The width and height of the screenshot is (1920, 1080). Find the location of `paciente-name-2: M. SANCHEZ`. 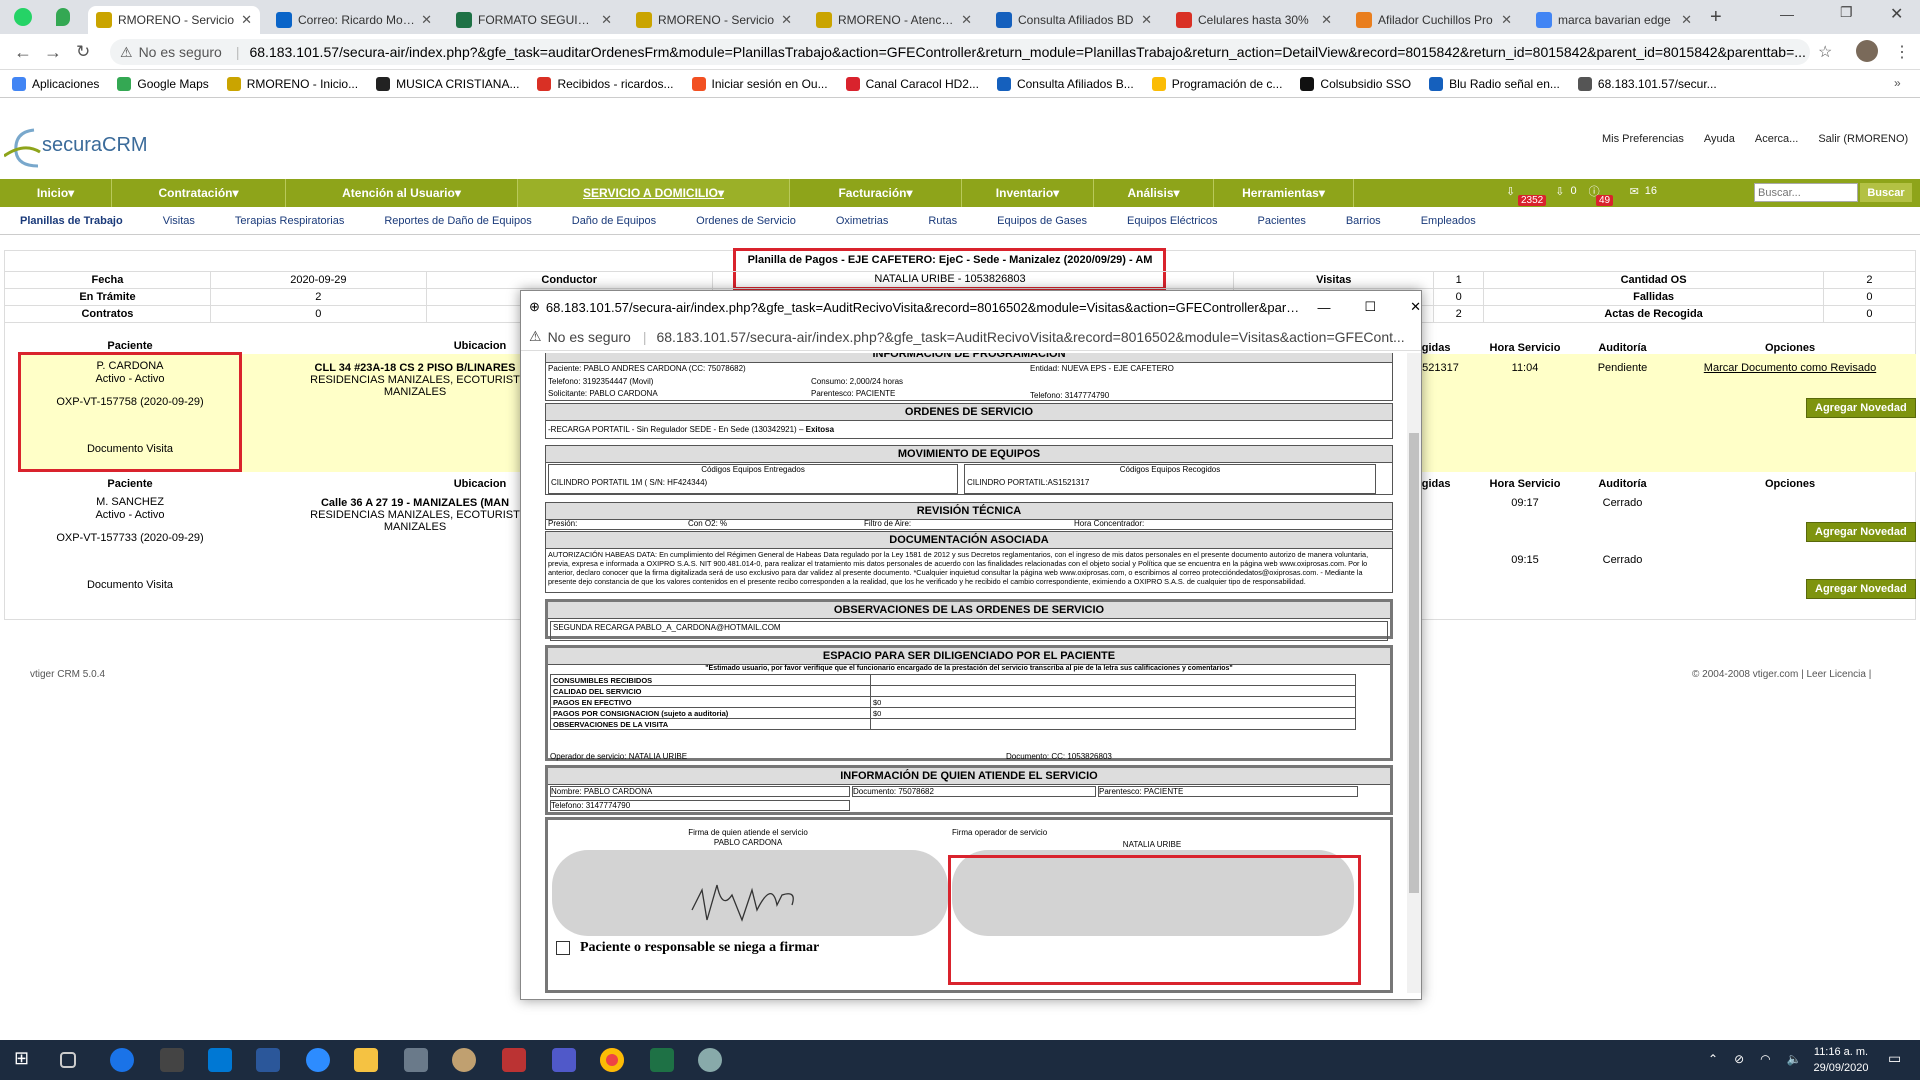

paciente-name-2: M. SANCHEZ is located at coordinates (130, 502).